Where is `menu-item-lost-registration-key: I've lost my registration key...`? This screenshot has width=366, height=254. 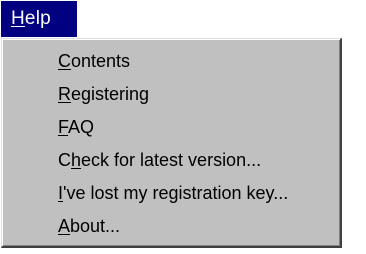
menu-item-lost-registration-key: I've lost my registration key... is located at coordinates (171, 193).